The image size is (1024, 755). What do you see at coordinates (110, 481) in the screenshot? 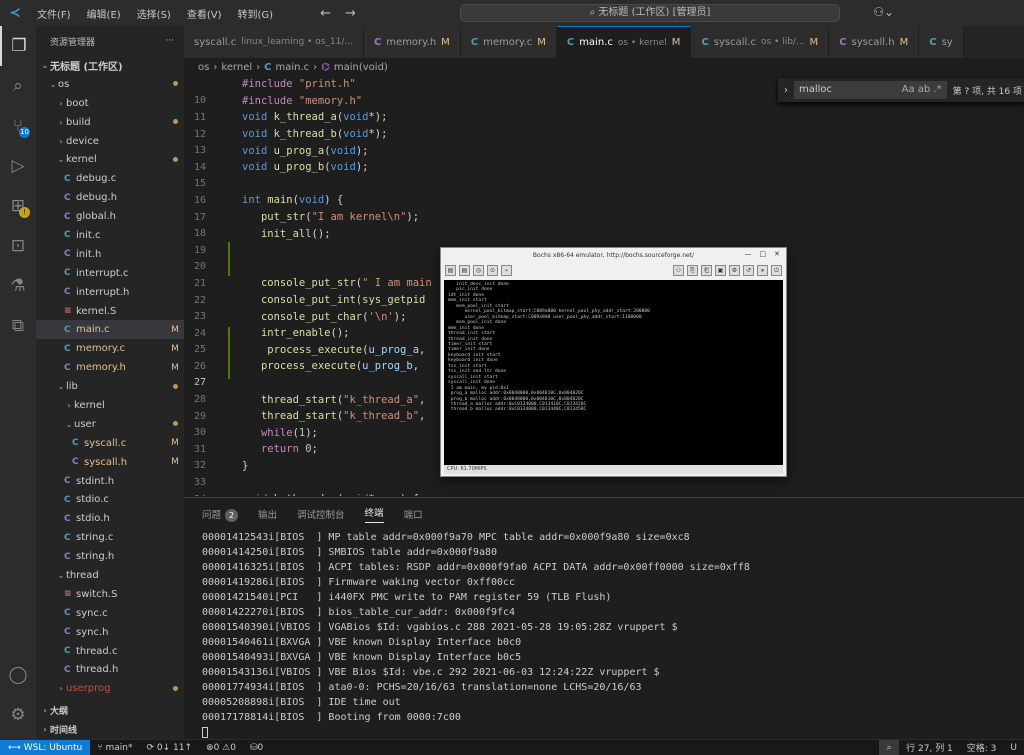
I see `tree-file: Cstdint.h` at bounding box center [110, 481].